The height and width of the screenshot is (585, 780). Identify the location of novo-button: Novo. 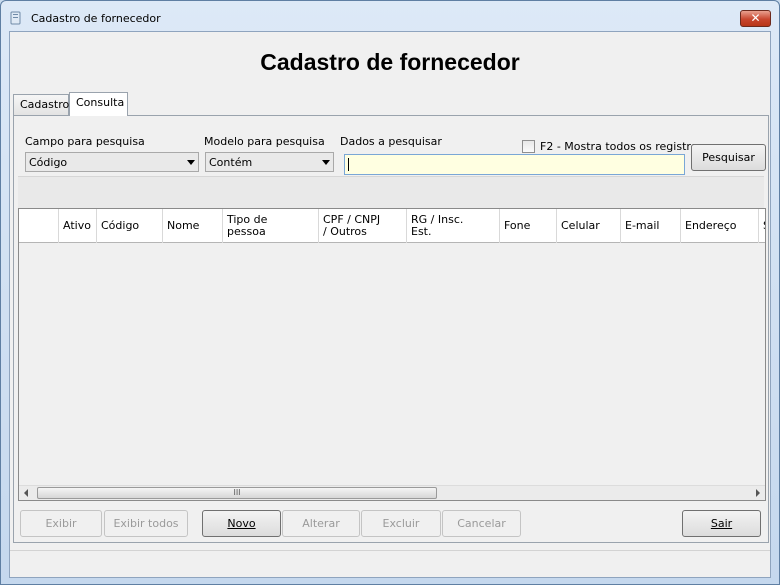
(241, 523).